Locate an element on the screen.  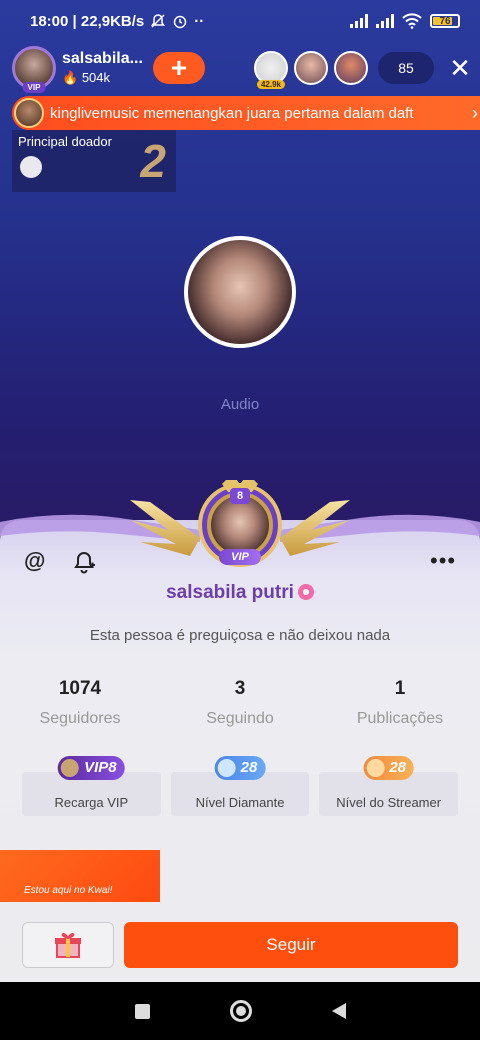
viewer-list: 42.9k 85 ✕ is located at coordinates (363, 70).